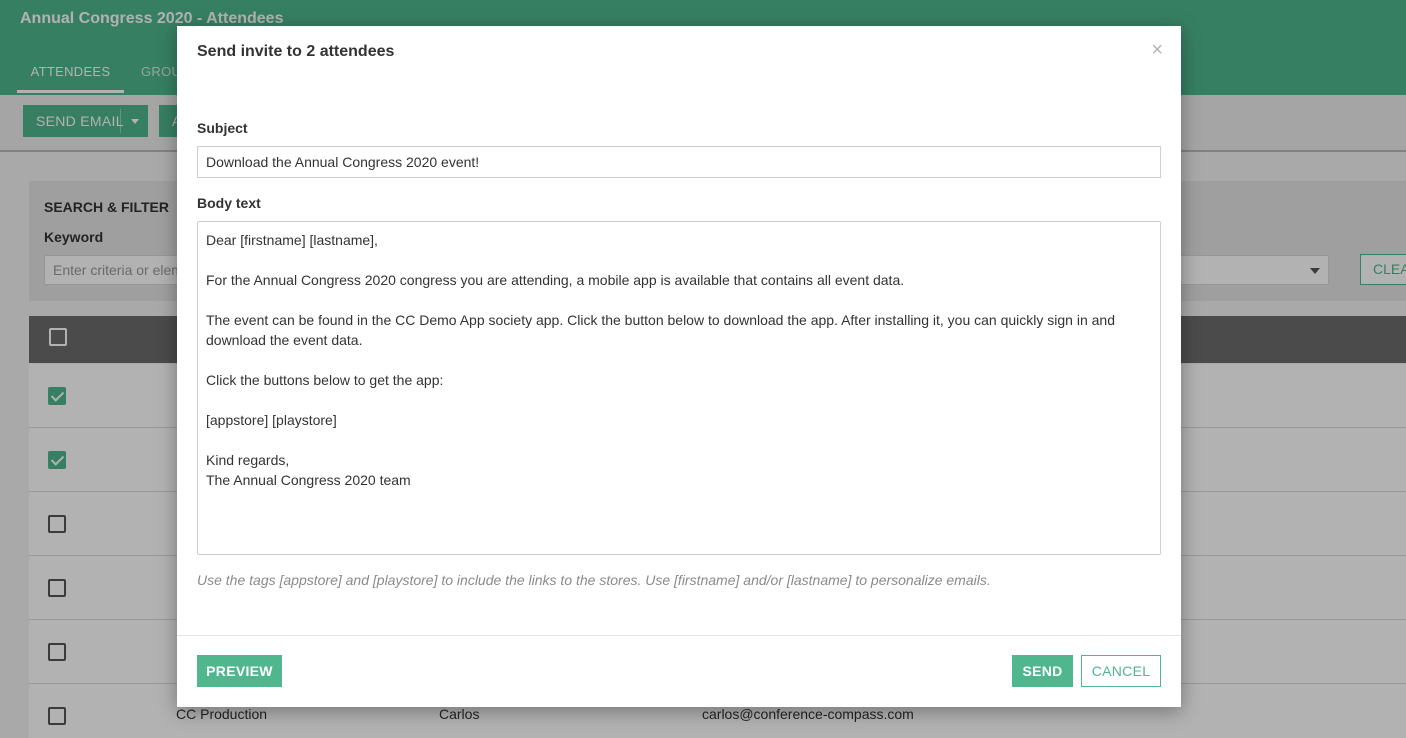  Describe the element at coordinates (1121, 671) in the screenshot. I see `cancel-button: CANCEL` at that location.